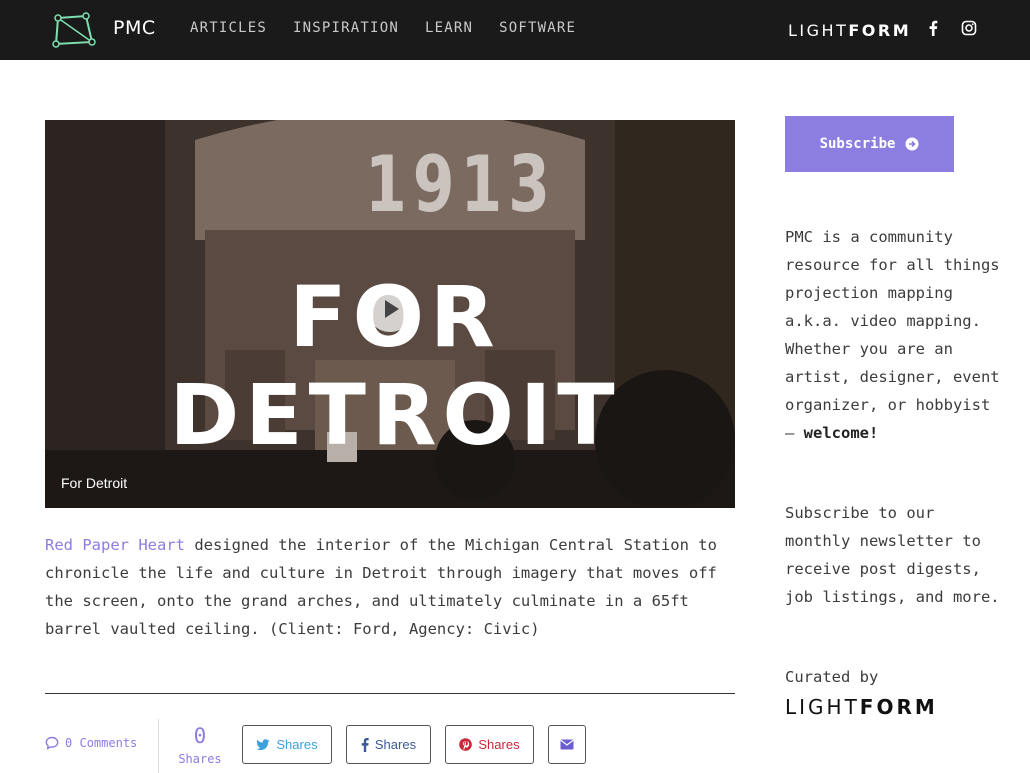 Image resolution: width=1030 pixels, height=773 pixels. I want to click on lightform-logo: LIGHTFORM, so click(849, 30).